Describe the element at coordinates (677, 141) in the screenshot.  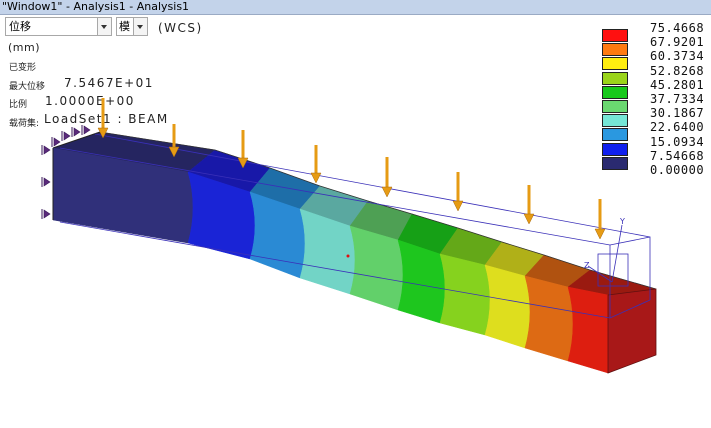
I see `legend-label: 15.0934` at that location.